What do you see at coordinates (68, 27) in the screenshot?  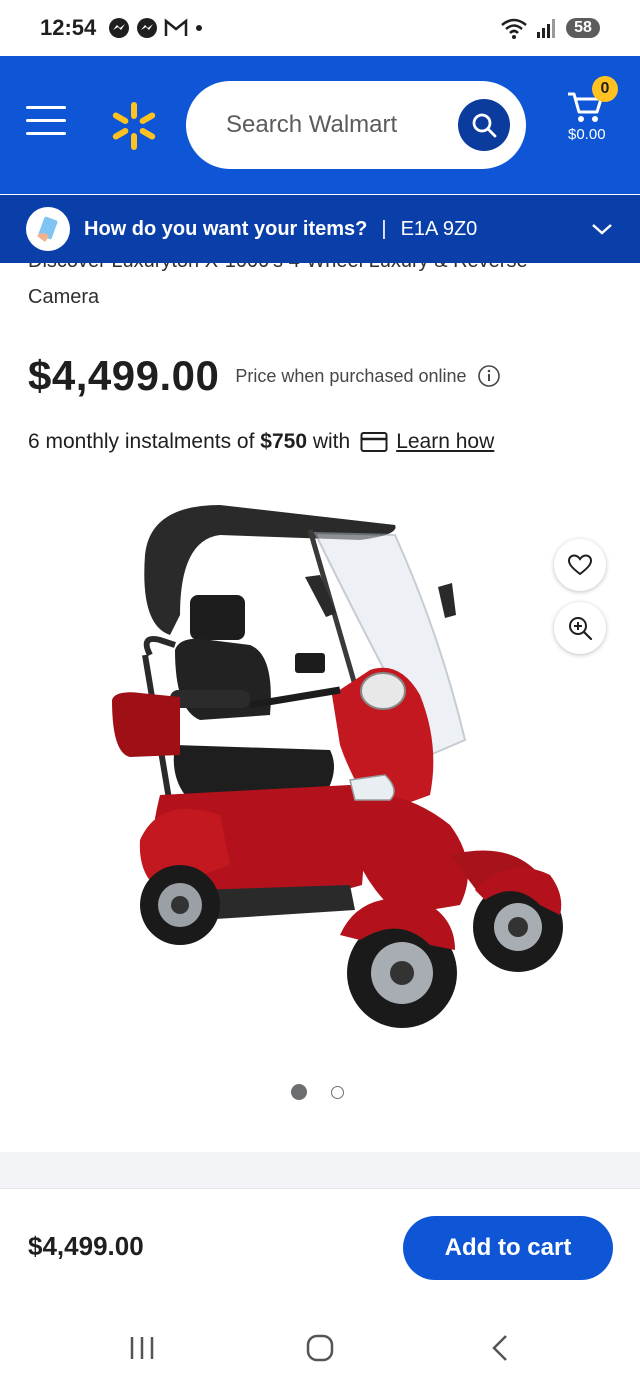 I see `status-time: 12:54` at bounding box center [68, 27].